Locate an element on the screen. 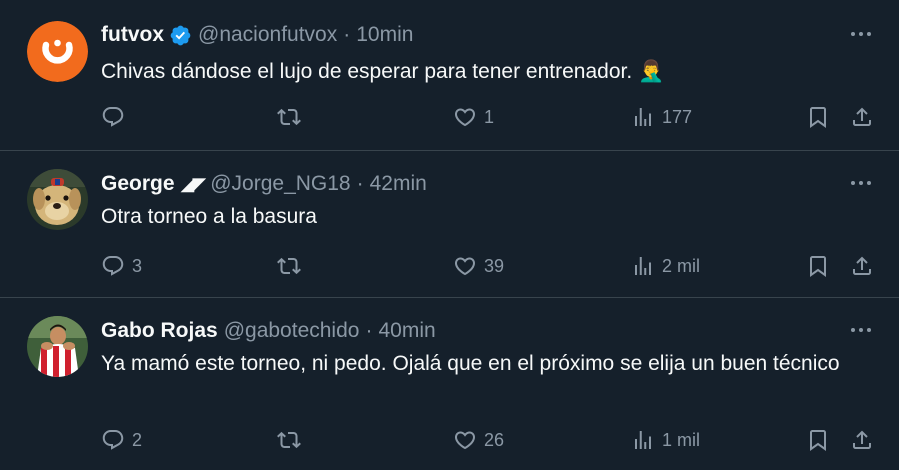  verified-badge-icon is located at coordinates (180, 35).